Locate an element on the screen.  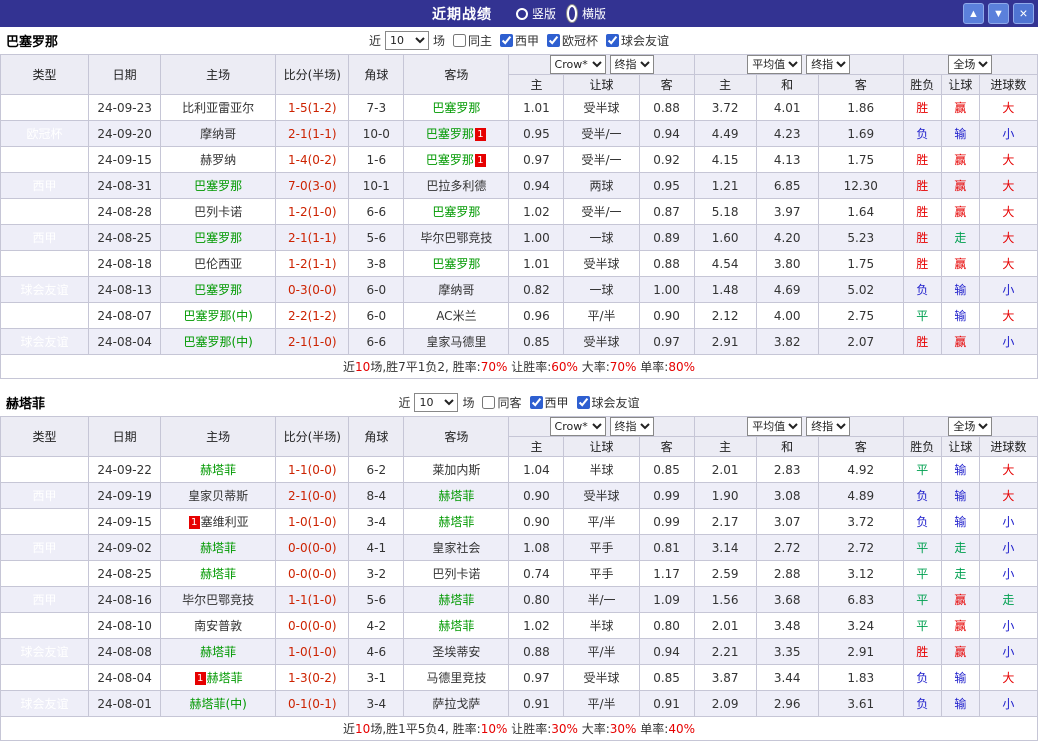
away-team: 萨拉戈萨 is located at coordinates (456, 703).